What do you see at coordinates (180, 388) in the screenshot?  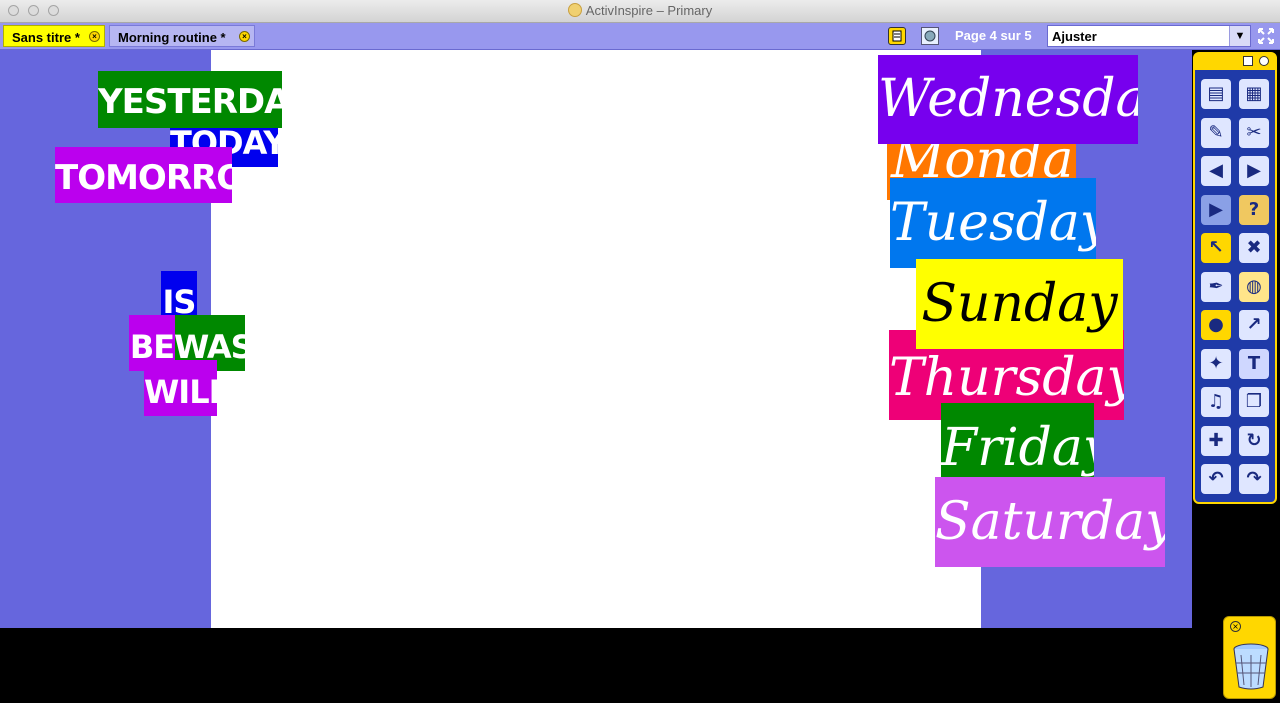 I see `card-will: WILL` at bounding box center [180, 388].